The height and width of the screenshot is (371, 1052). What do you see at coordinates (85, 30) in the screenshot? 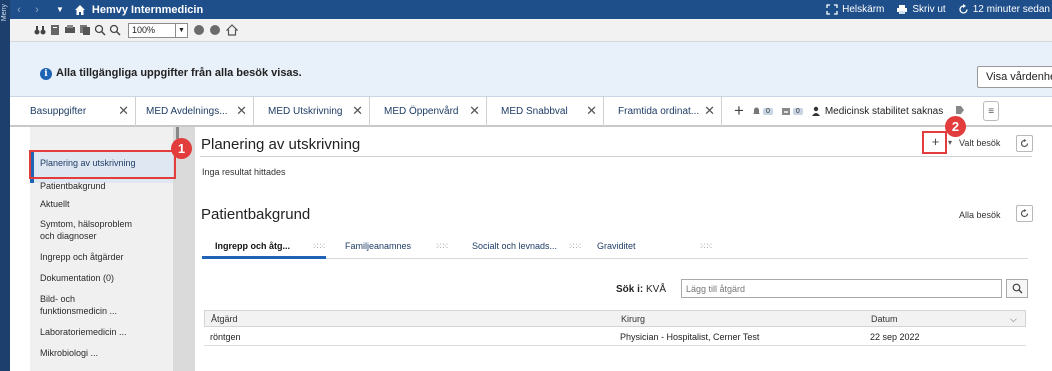
I see `copy-icon` at bounding box center [85, 30].